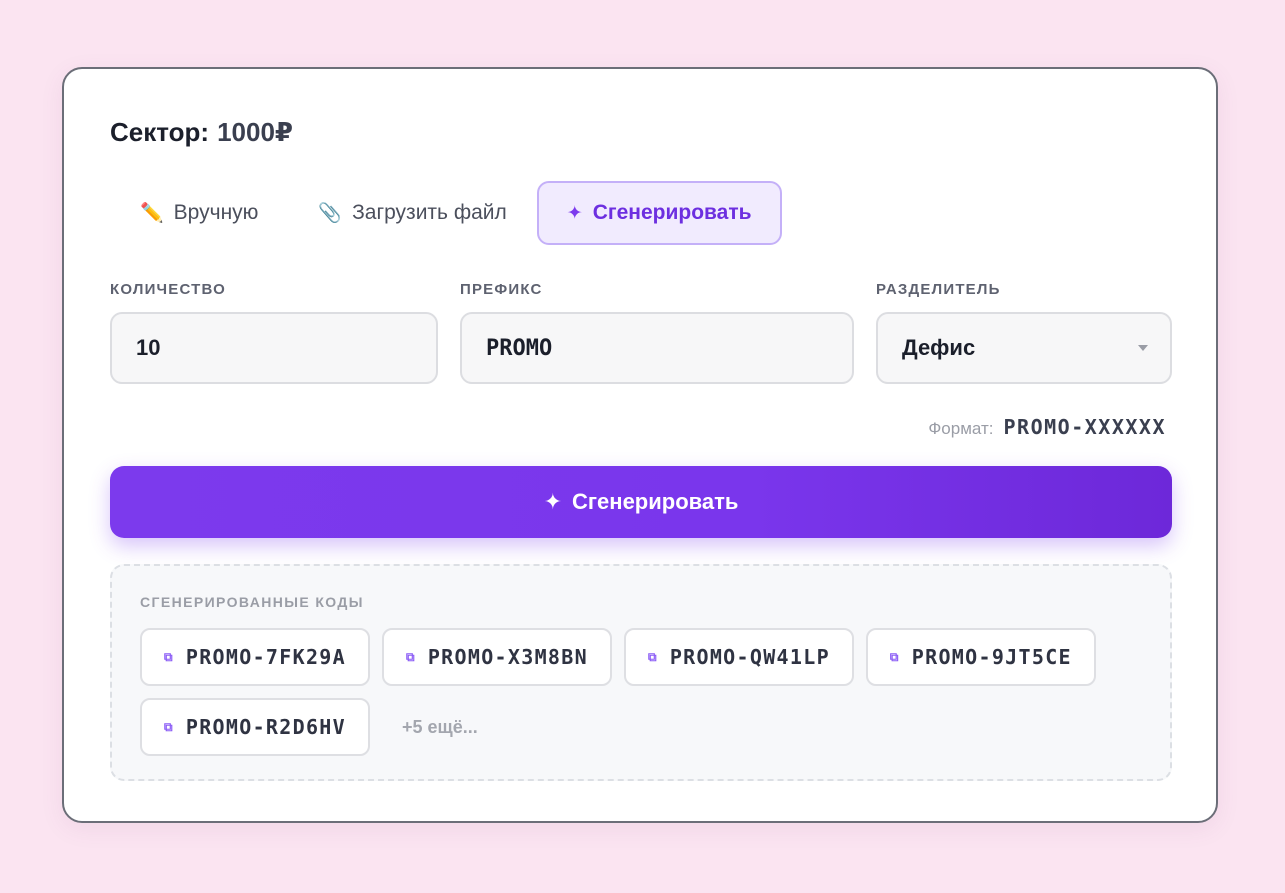 The height and width of the screenshot is (893, 1285). I want to click on code-chip: ⧉ PROMO-R2D6HV, so click(255, 727).